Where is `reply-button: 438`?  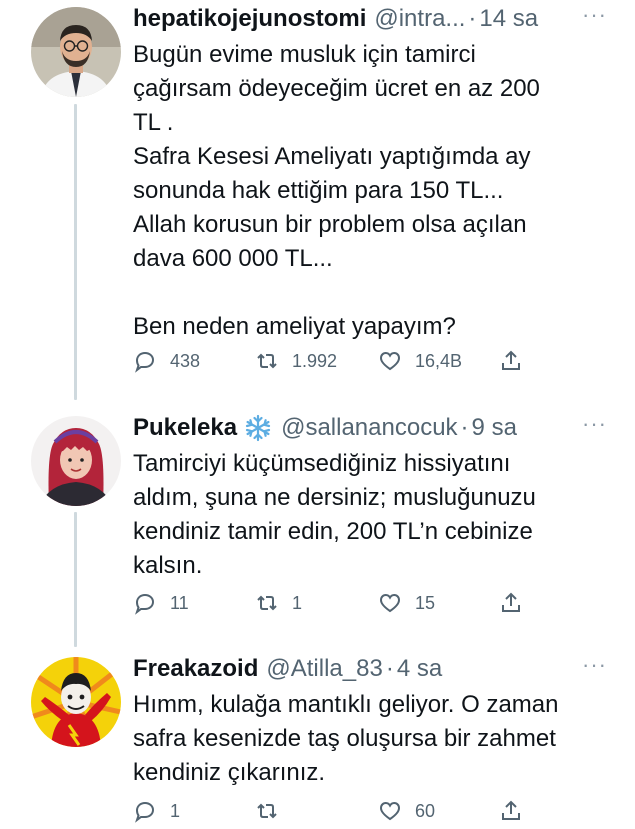
reply-button: 438 is located at coordinates (166, 361).